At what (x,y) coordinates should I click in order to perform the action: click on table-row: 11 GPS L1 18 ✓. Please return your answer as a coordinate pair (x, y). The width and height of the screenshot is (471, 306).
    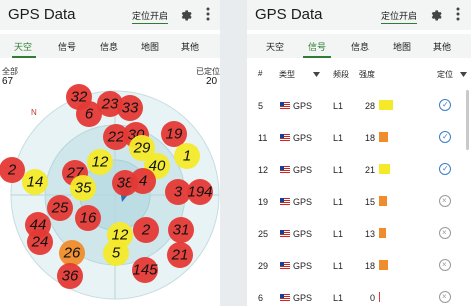
    Looking at the image, I should click on (359, 138).